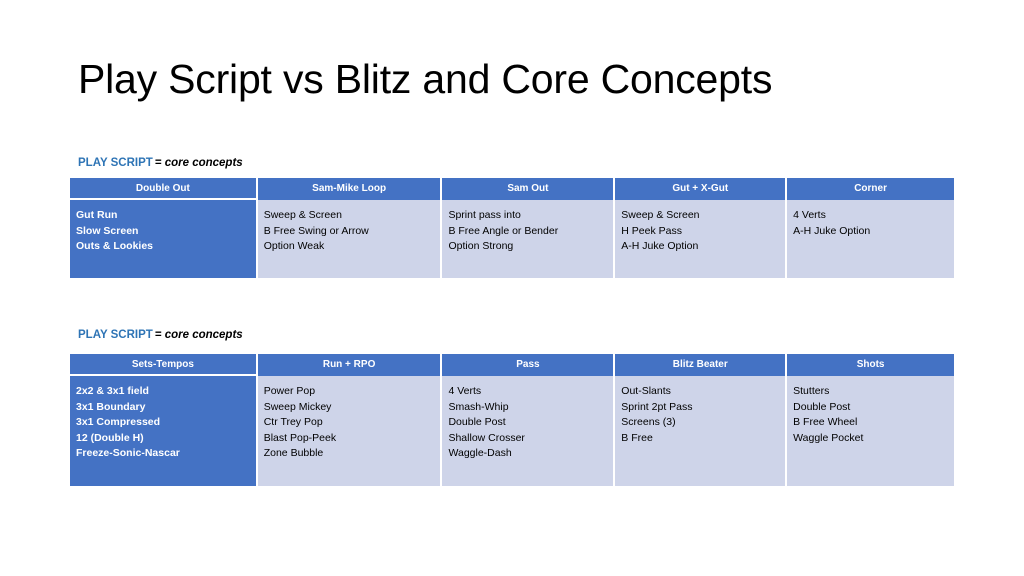 The height and width of the screenshot is (576, 1024). What do you see at coordinates (110, 437) in the screenshot?
I see `cell-line: 12 (Double H)` at bounding box center [110, 437].